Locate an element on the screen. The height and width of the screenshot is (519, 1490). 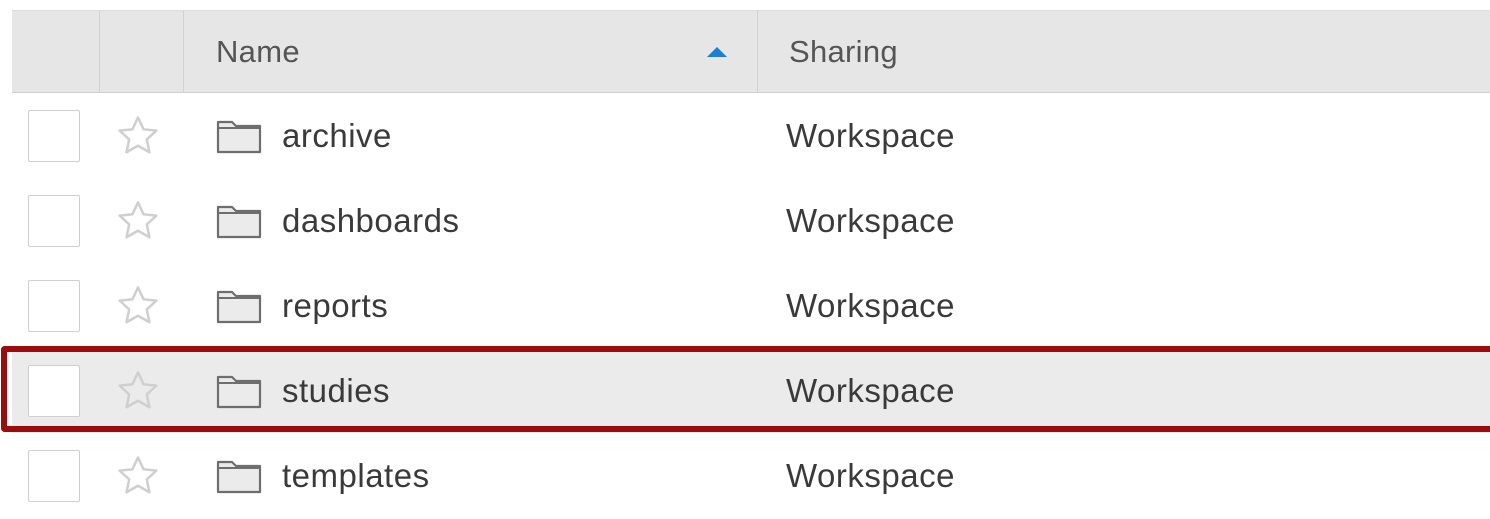
header-favorite-column is located at coordinates (142, 51).